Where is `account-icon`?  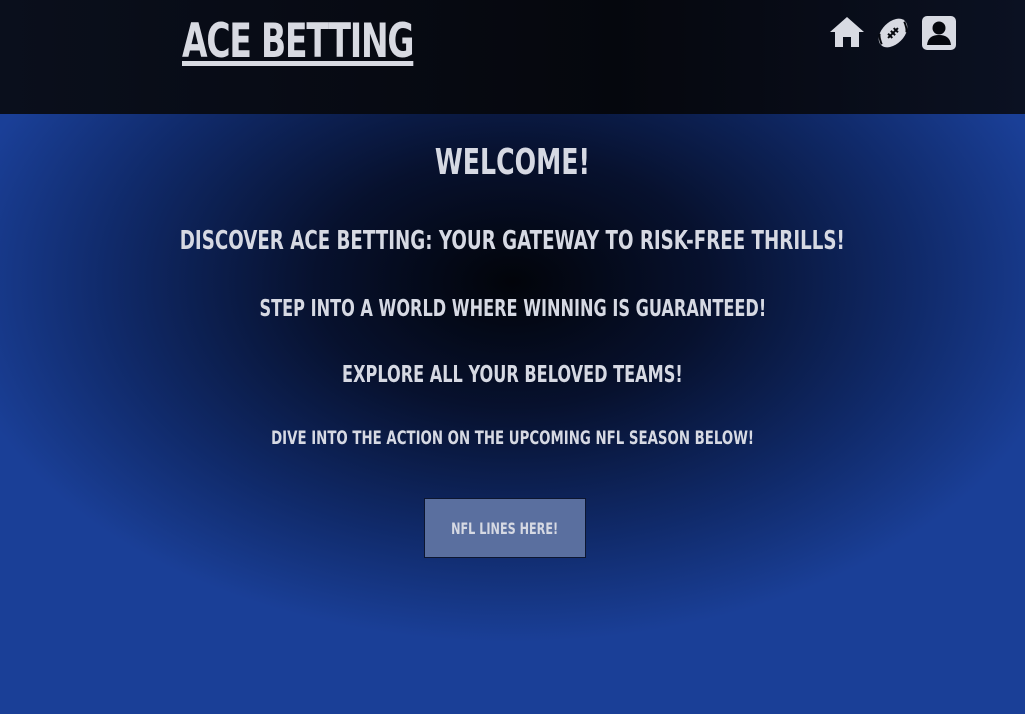
account-icon is located at coordinates (939, 33).